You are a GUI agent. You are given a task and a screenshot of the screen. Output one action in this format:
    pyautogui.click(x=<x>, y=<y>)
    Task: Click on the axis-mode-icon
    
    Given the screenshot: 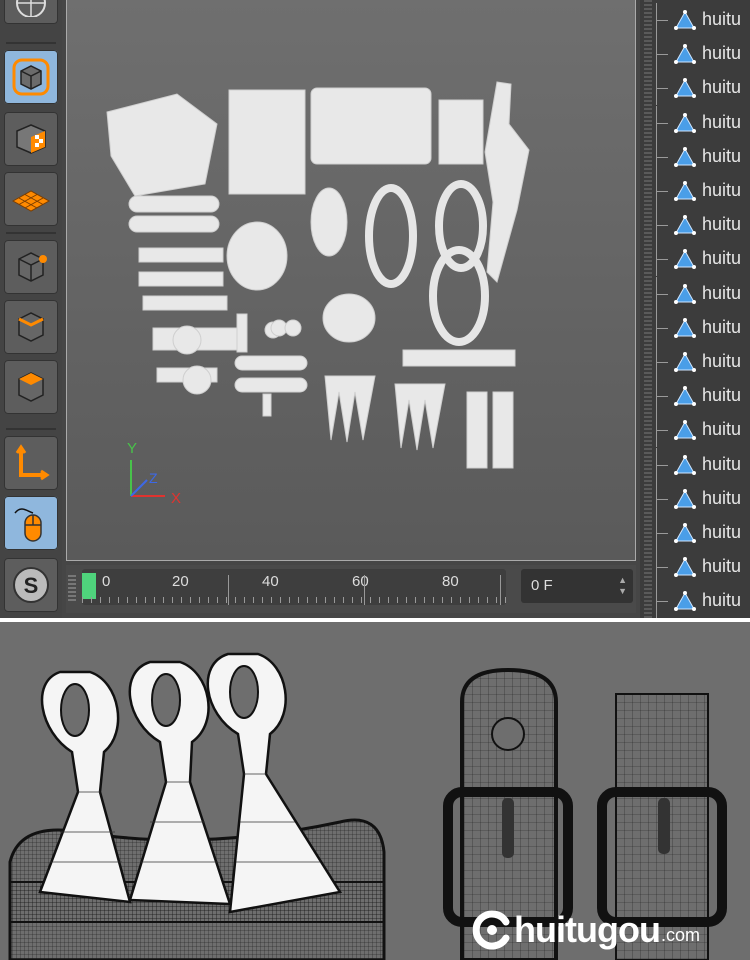 What is the action you would take?
    pyautogui.click(x=32, y=462)
    